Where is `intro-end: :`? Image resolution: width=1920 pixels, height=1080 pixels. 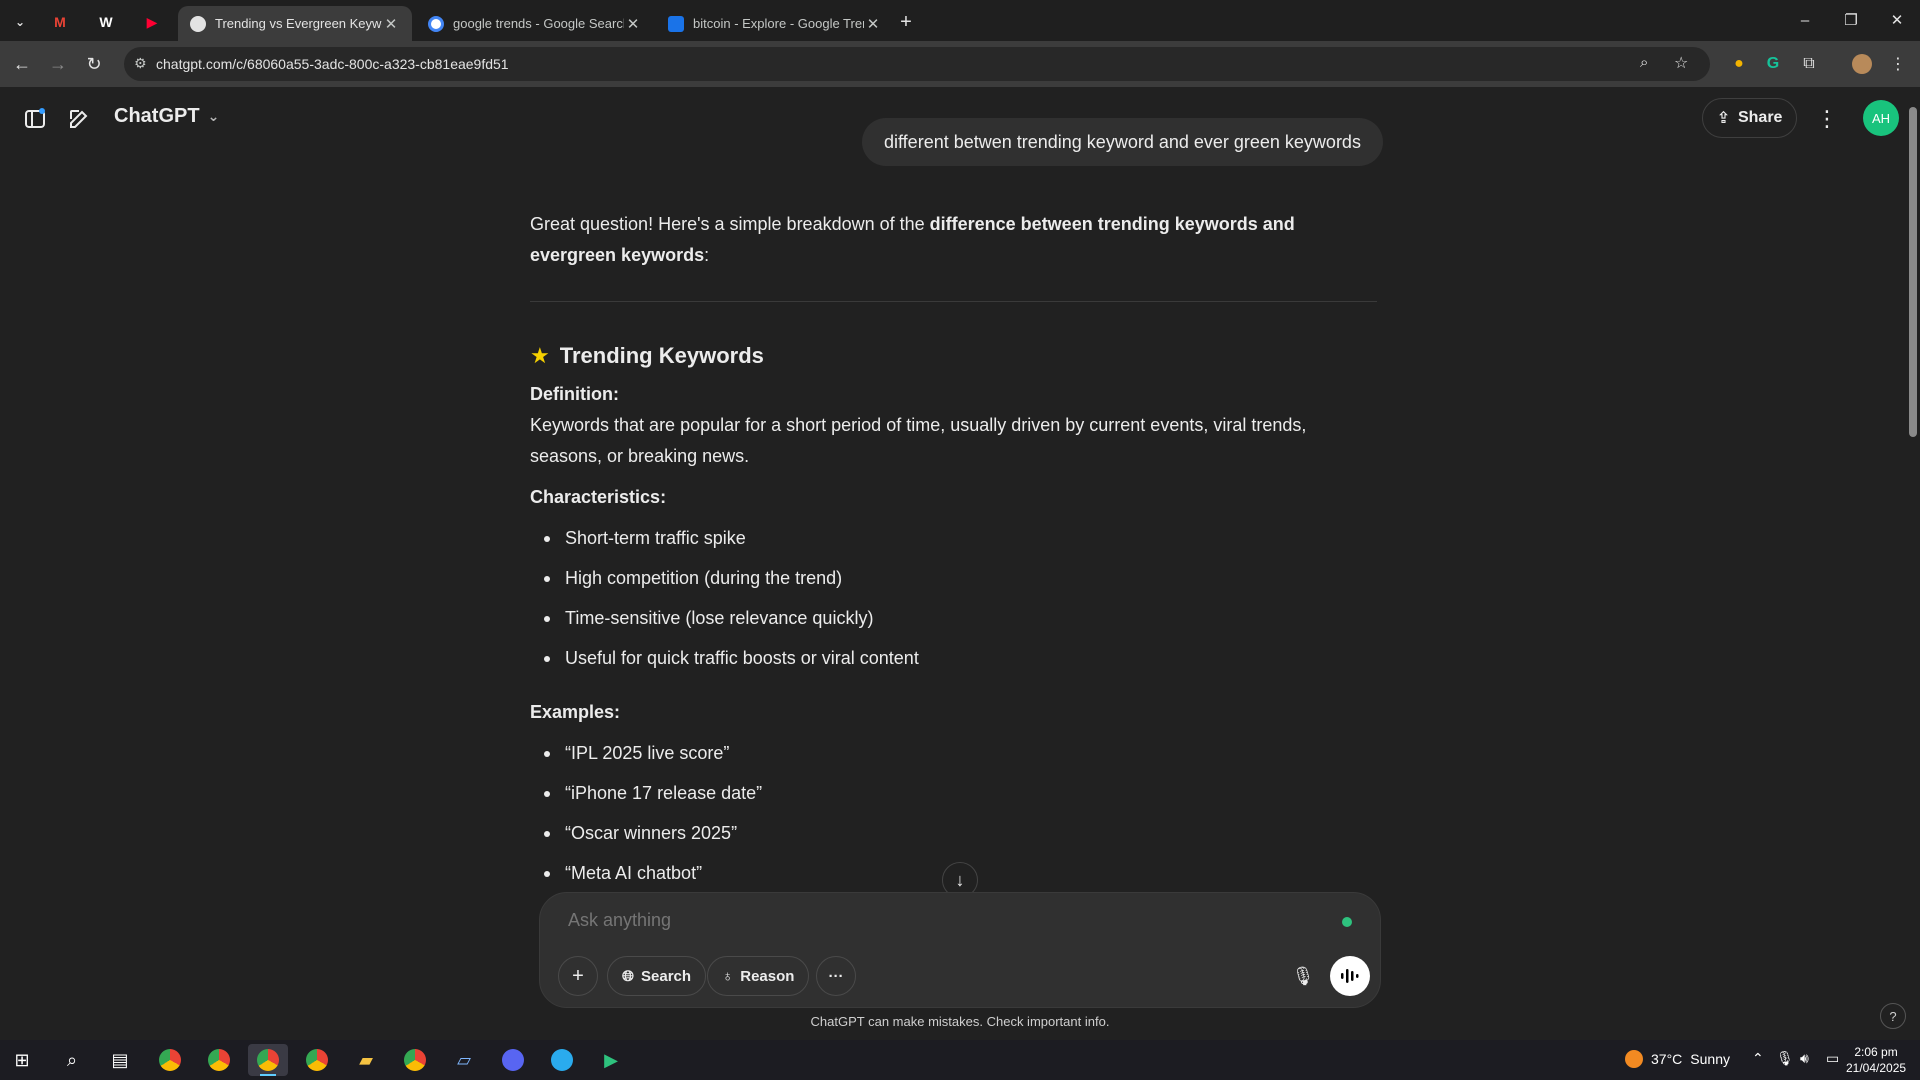
intro-end: : is located at coordinates (707, 255).